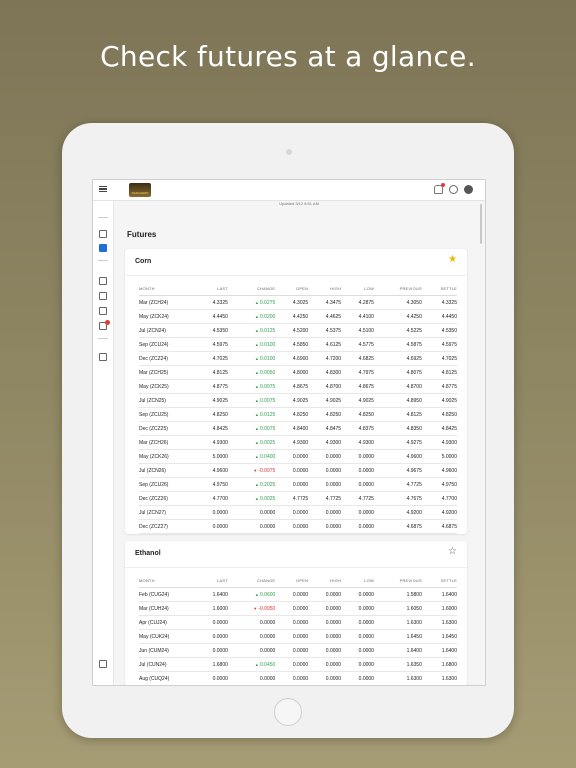 The image size is (576, 768). What do you see at coordinates (439, 414) in the screenshot?
I see `cell-settle: 4.8250` at bounding box center [439, 414].